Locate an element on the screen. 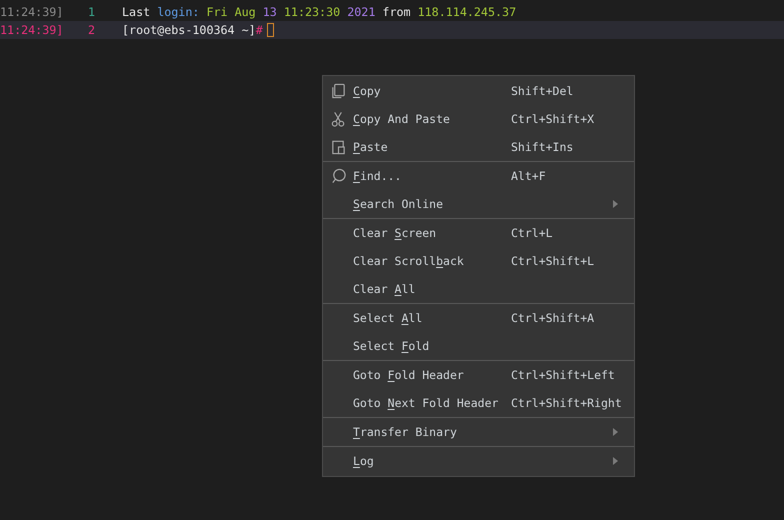 This screenshot has width=784, height=520. shortcut-text: Ctrl+Shift+Left is located at coordinates (563, 375).